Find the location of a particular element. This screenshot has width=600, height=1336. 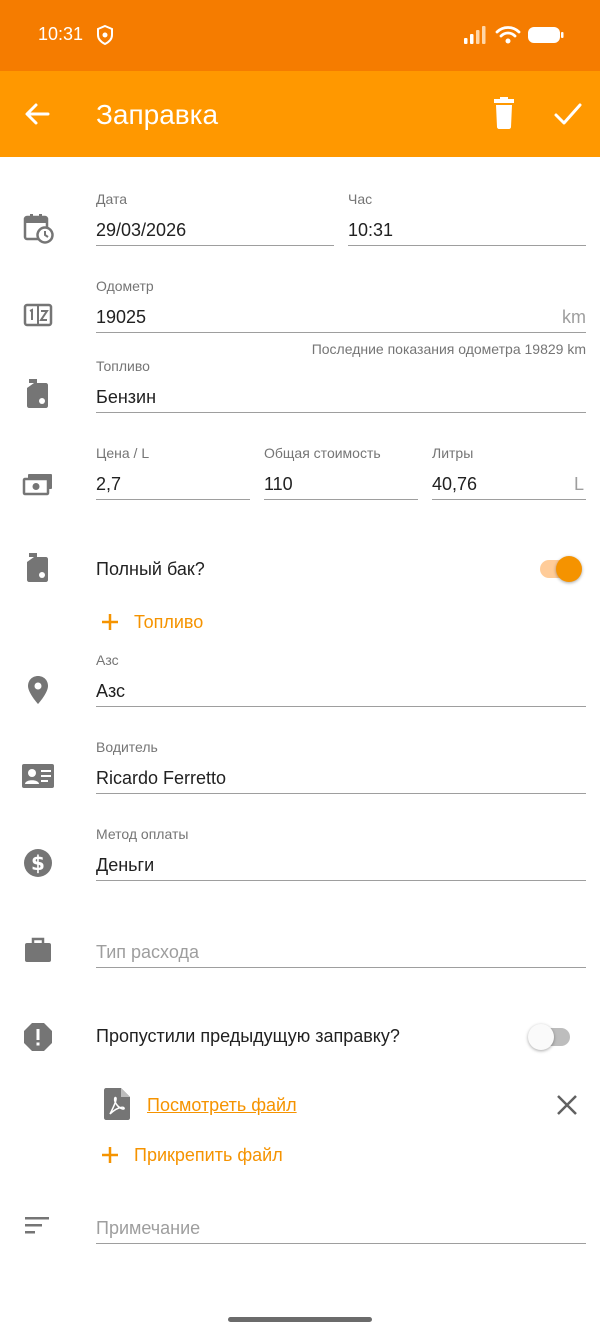

odometer-unit: km is located at coordinates (574, 317).